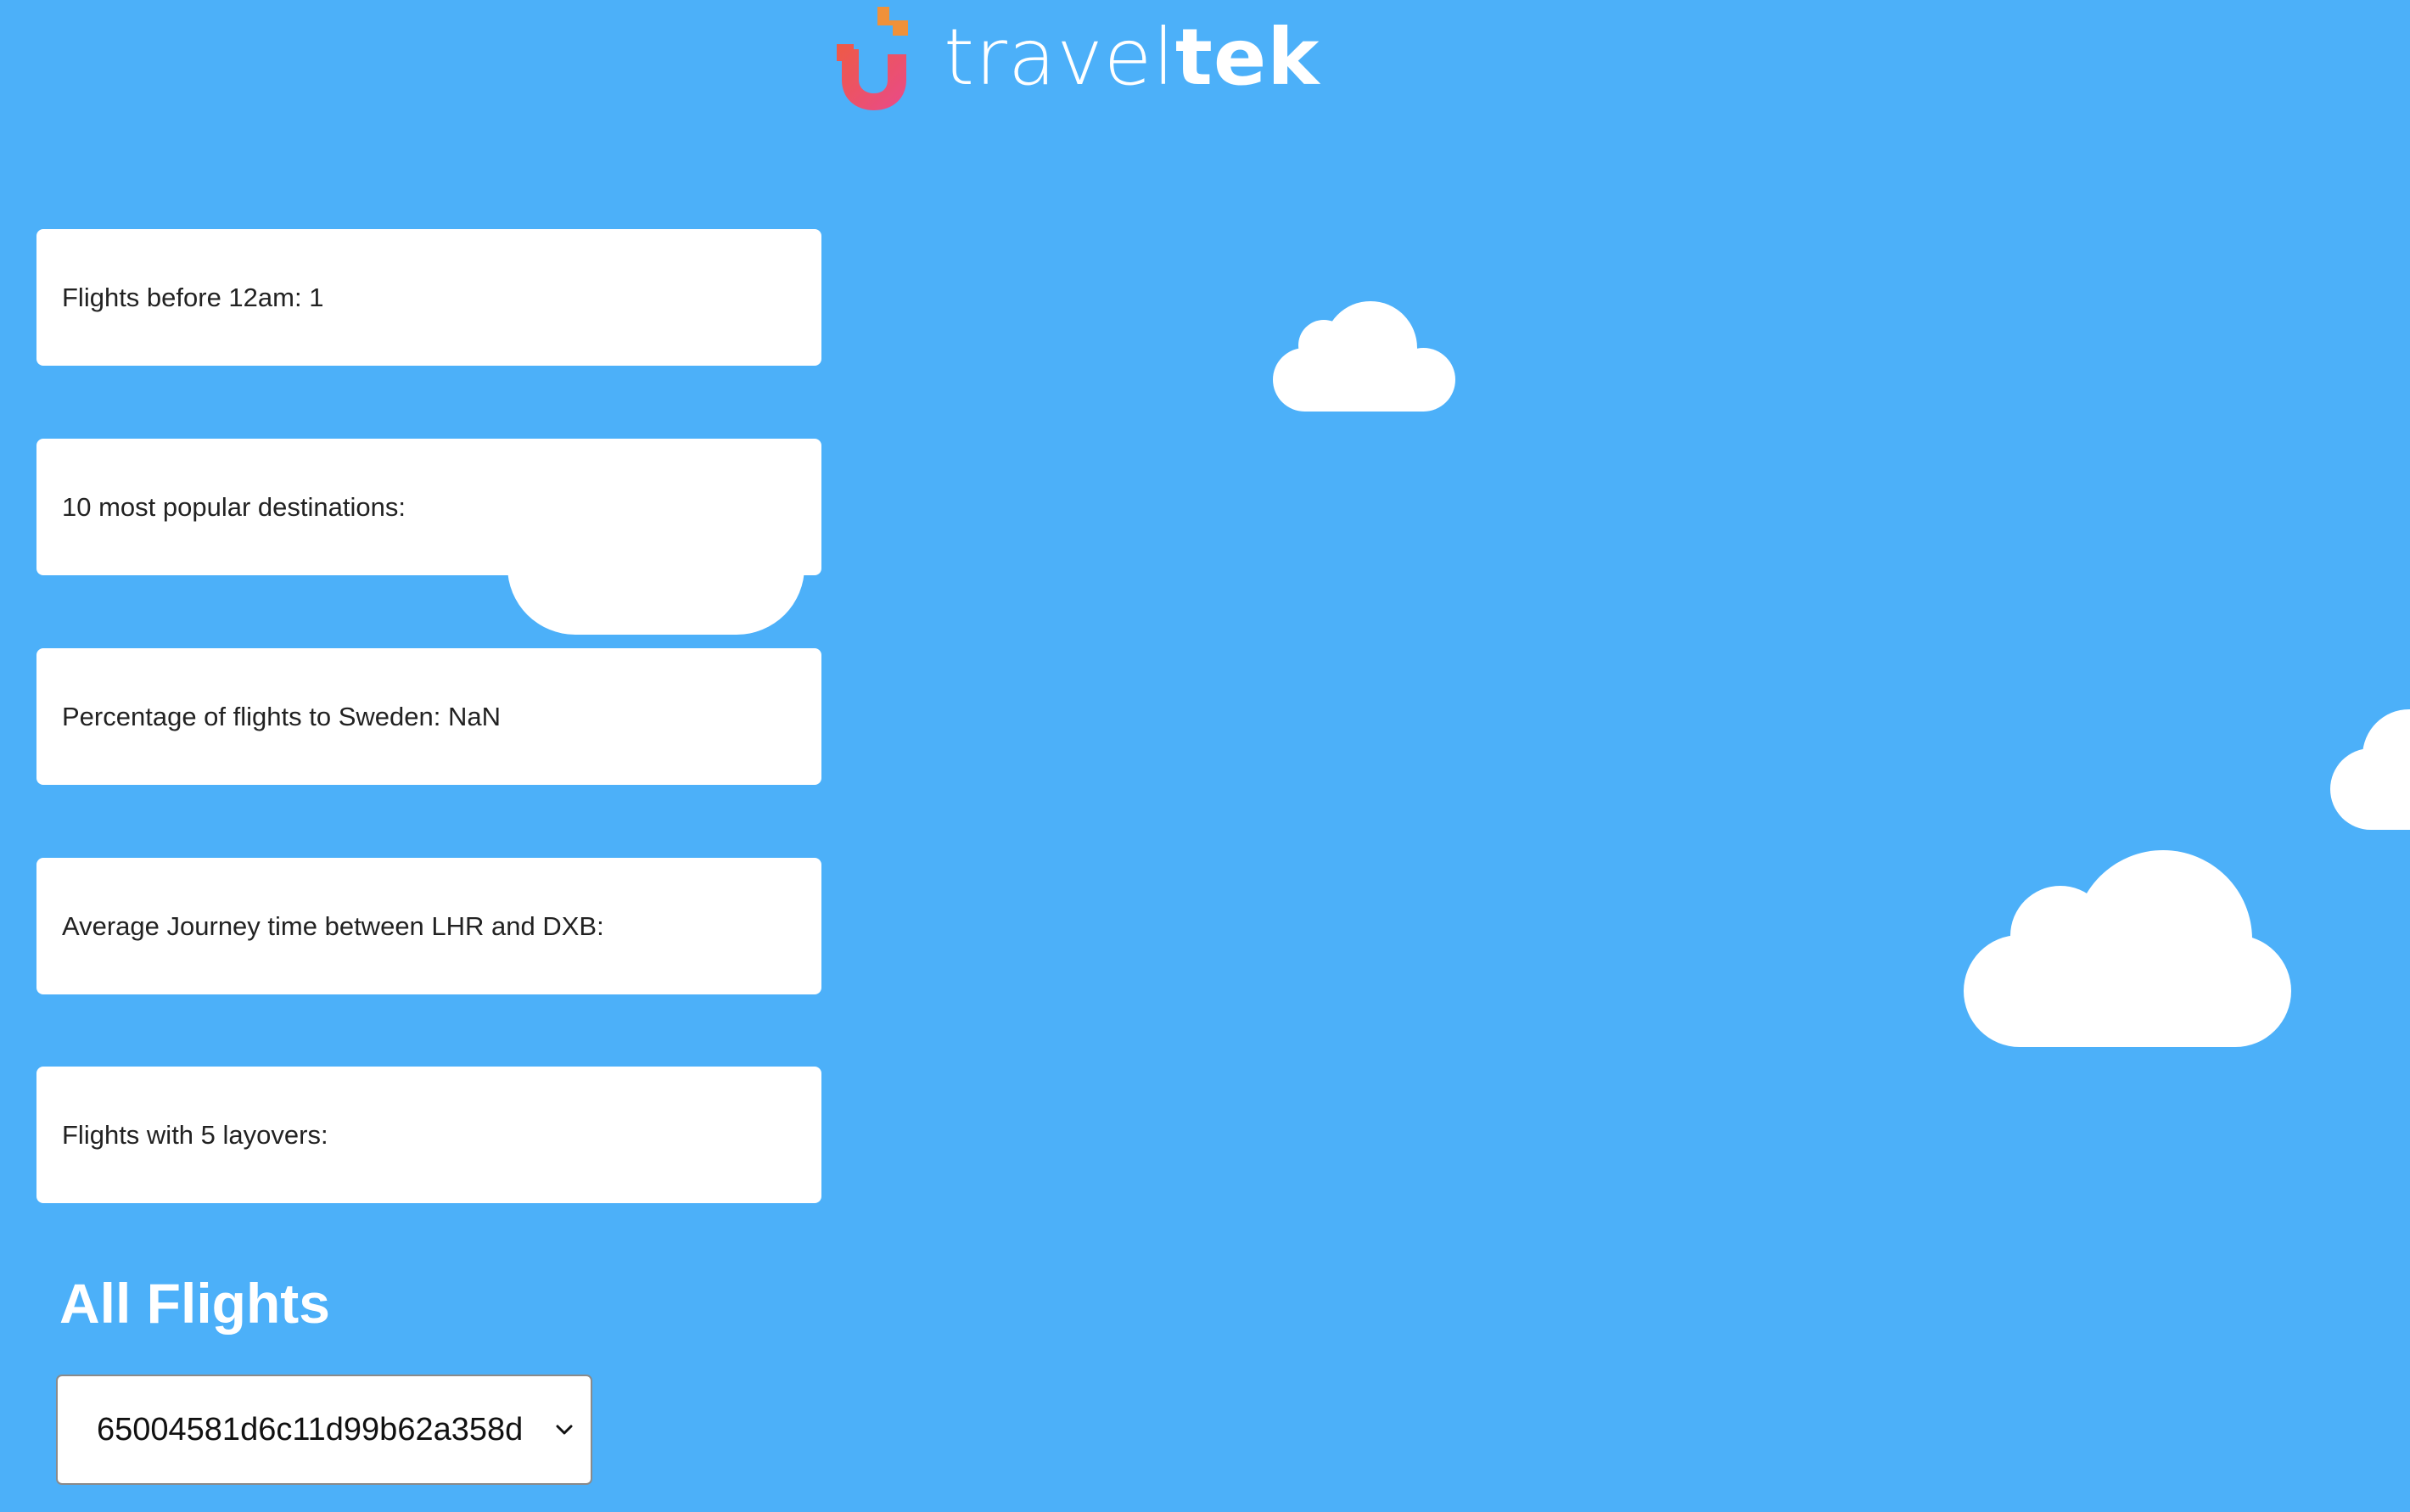 This screenshot has height=1512, width=2410. What do you see at coordinates (1364, 356) in the screenshot?
I see `cloud-small` at bounding box center [1364, 356].